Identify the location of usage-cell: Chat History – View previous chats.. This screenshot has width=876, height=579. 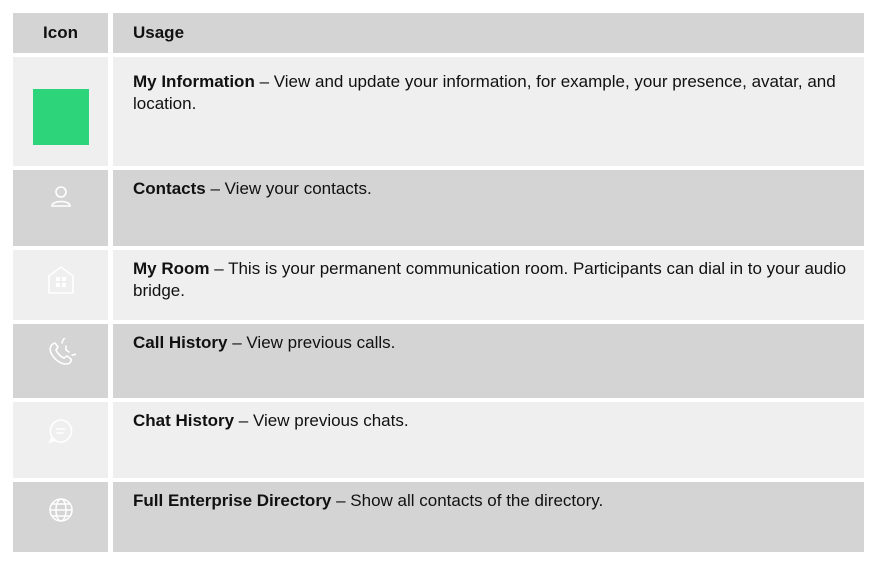
(488, 440).